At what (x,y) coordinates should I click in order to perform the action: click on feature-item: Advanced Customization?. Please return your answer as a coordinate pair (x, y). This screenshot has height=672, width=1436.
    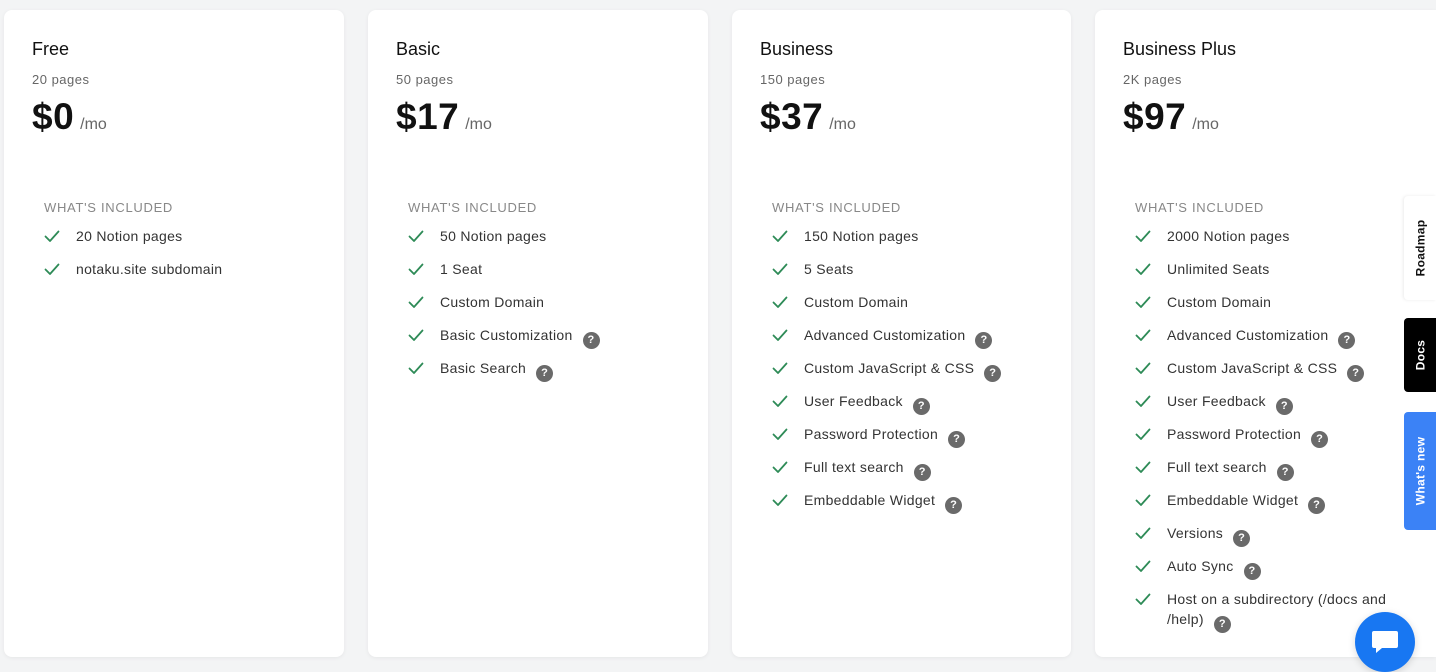
    Looking at the image, I should click on (1265, 341).